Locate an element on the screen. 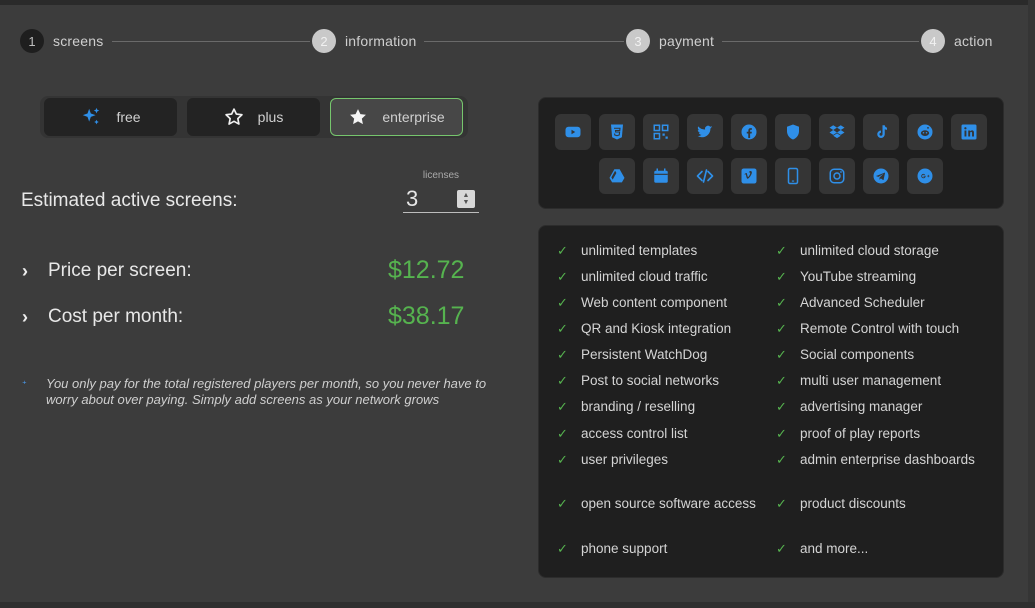  spinner-up-icon: ▲ is located at coordinates (466, 195).